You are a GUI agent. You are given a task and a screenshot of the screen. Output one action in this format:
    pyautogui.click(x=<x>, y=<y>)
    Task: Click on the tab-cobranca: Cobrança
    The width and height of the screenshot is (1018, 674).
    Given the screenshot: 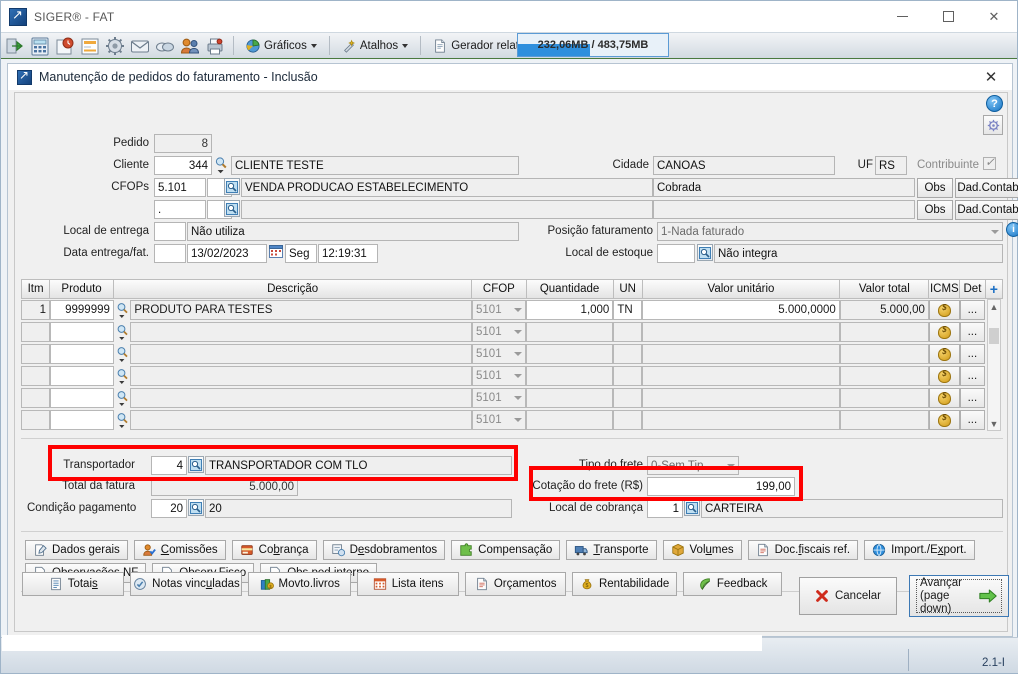 What is the action you would take?
    pyautogui.click(x=274, y=550)
    